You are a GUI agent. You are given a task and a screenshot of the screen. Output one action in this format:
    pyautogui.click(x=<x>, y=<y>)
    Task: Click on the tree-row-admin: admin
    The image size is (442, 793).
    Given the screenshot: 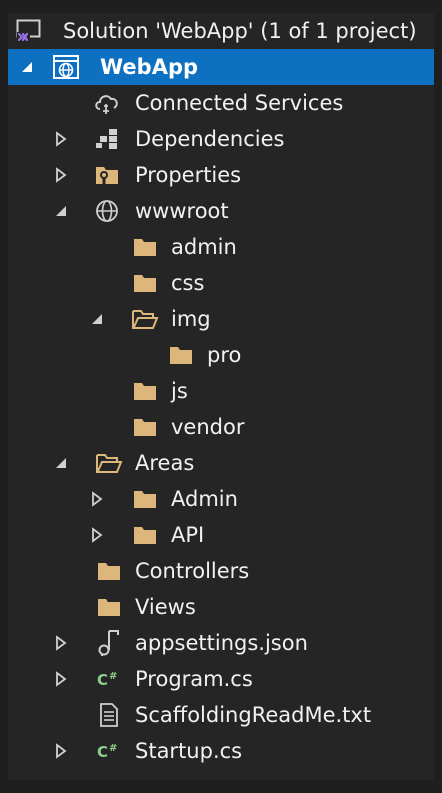 What is the action you would take?
    pyautogui.click(x=221, y=247)
    